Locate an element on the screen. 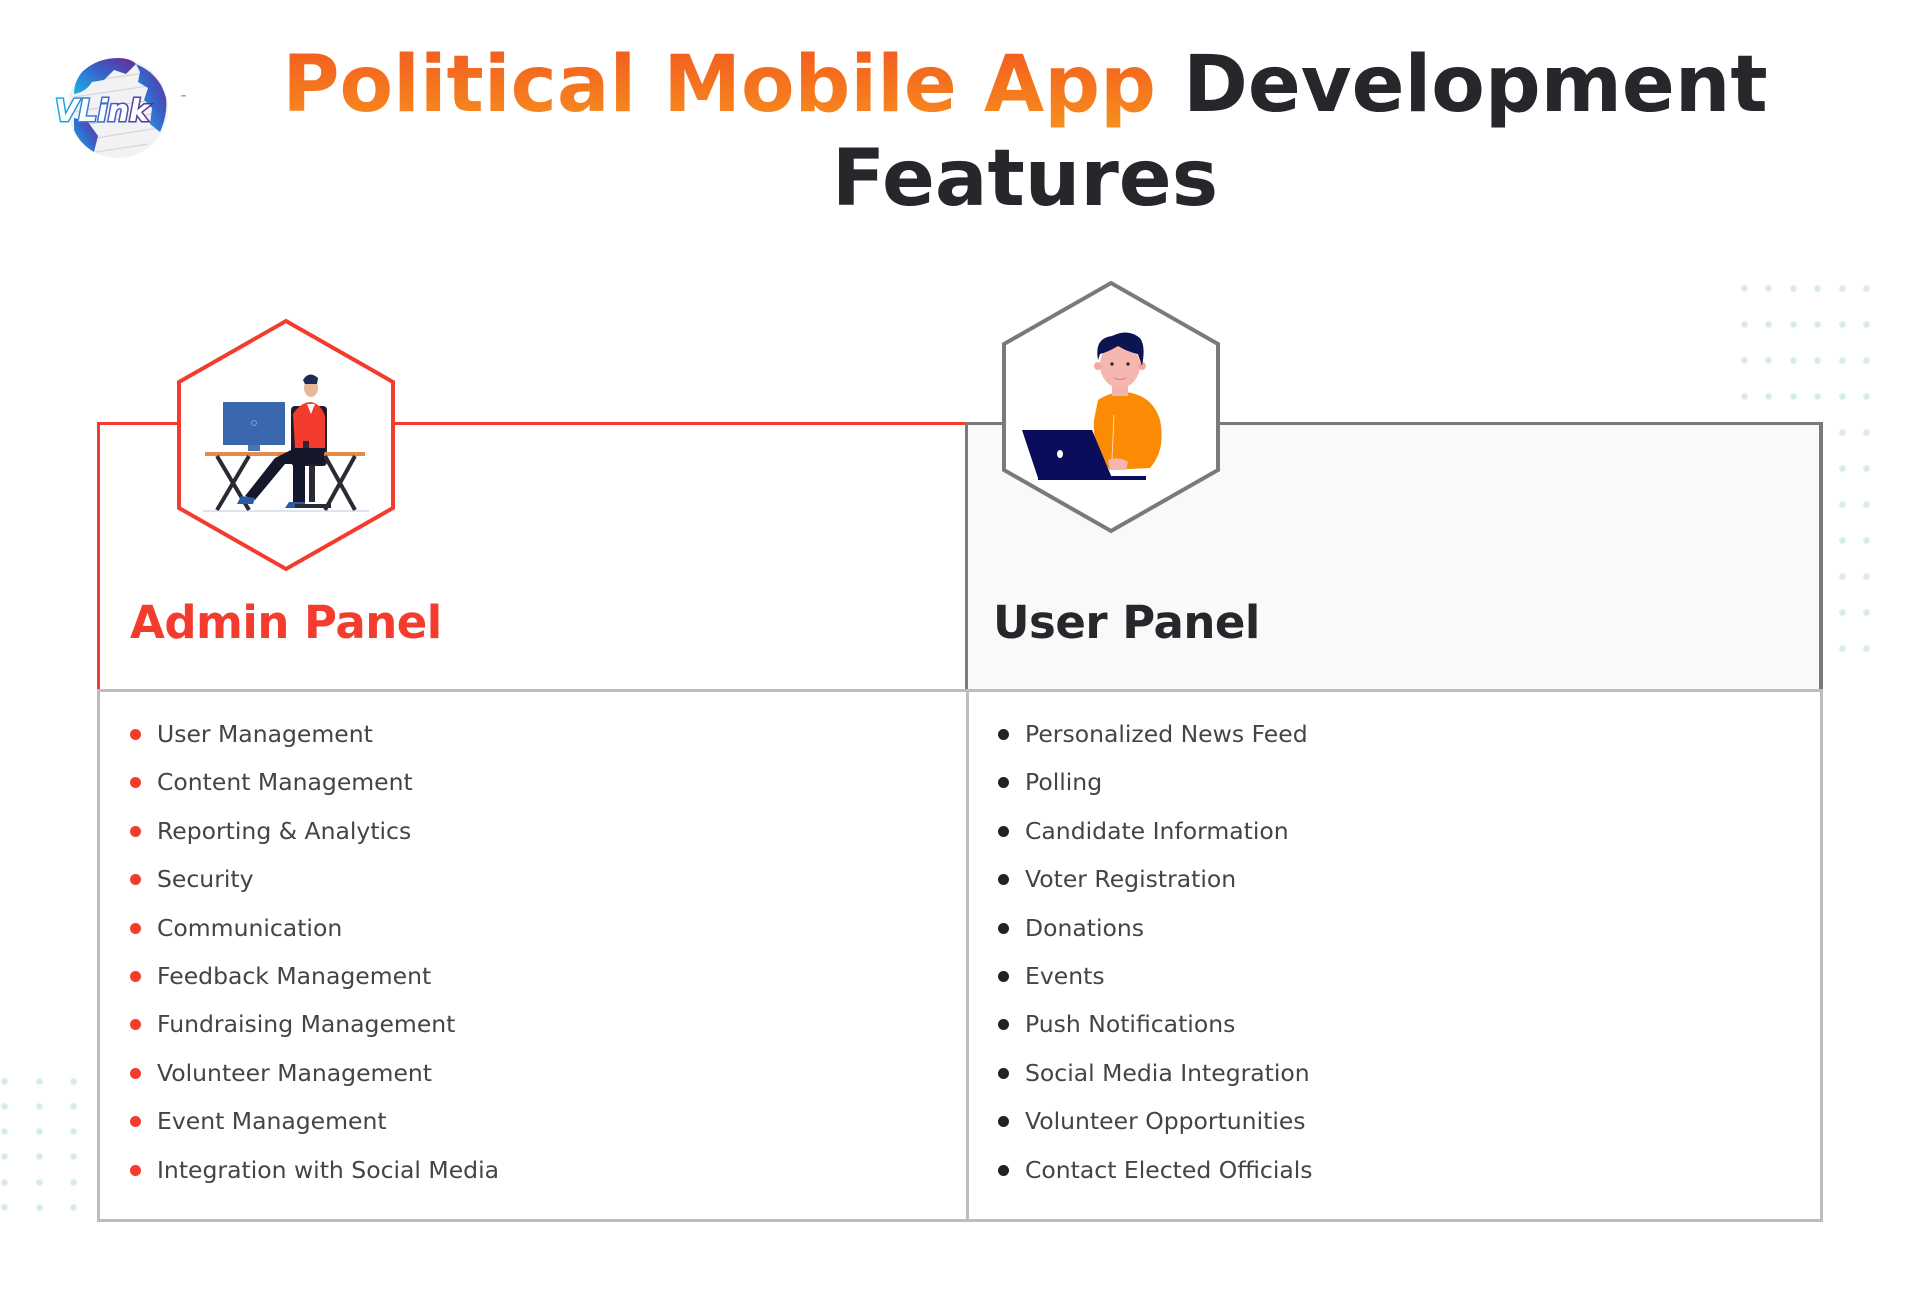 This screenshot has width=1920, height=1307. feature-label: Volunteer Management is located at coordinates (295, 1072).